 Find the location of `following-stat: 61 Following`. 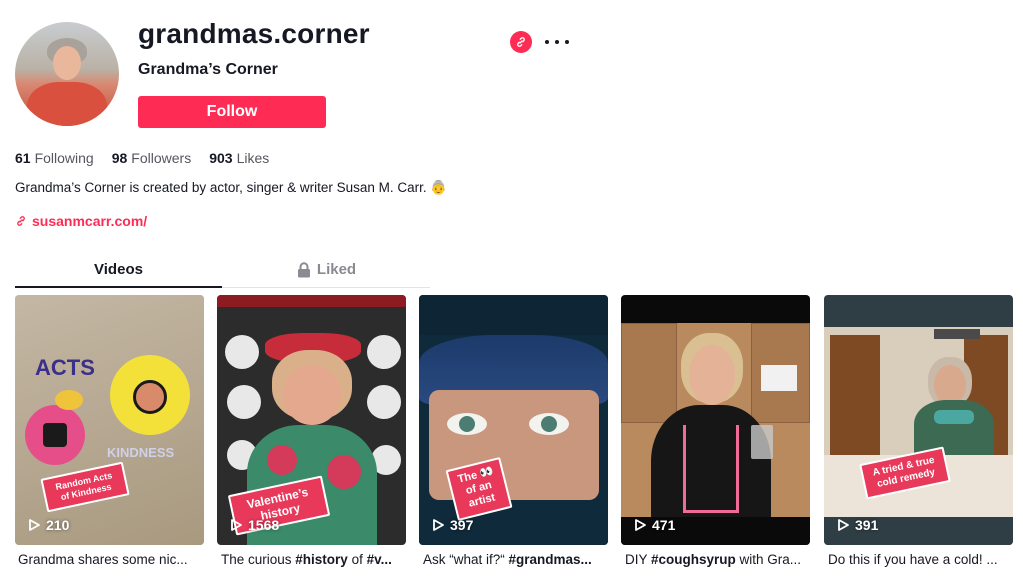

following-stat: 61 Following is located at coordinates (54, 158).